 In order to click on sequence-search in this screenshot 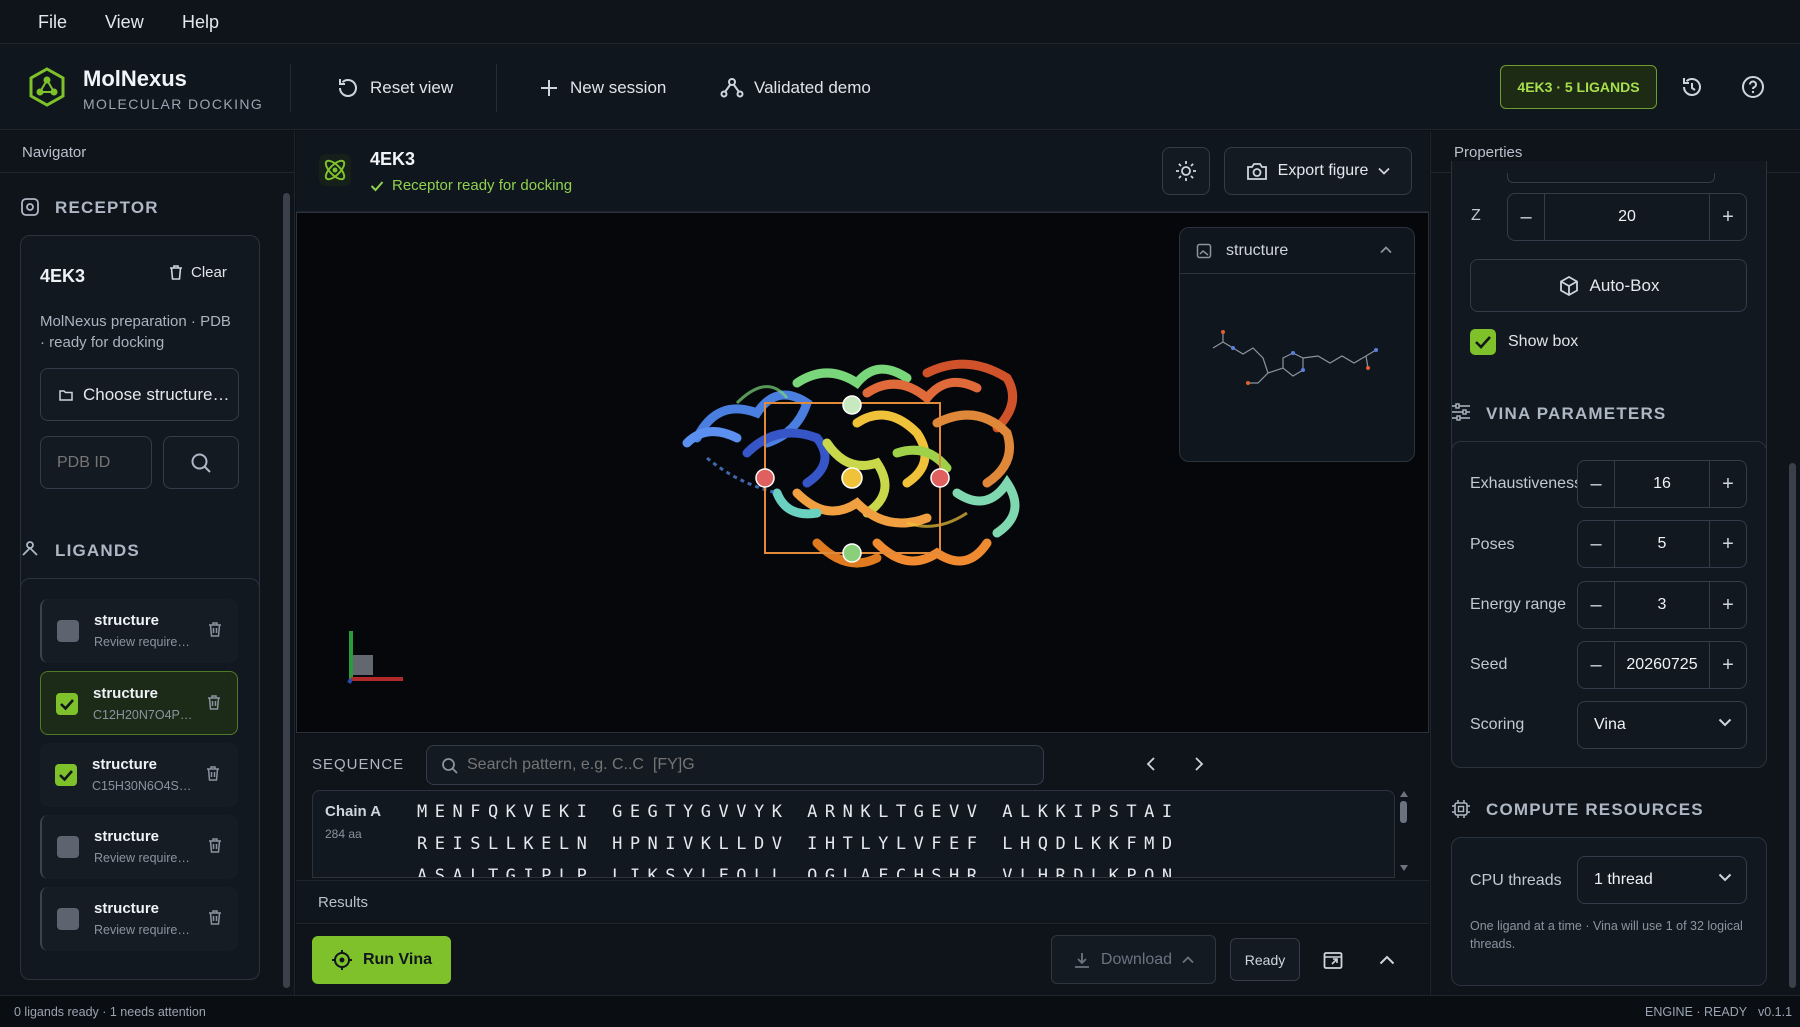, I will do `click(735, 765)`.